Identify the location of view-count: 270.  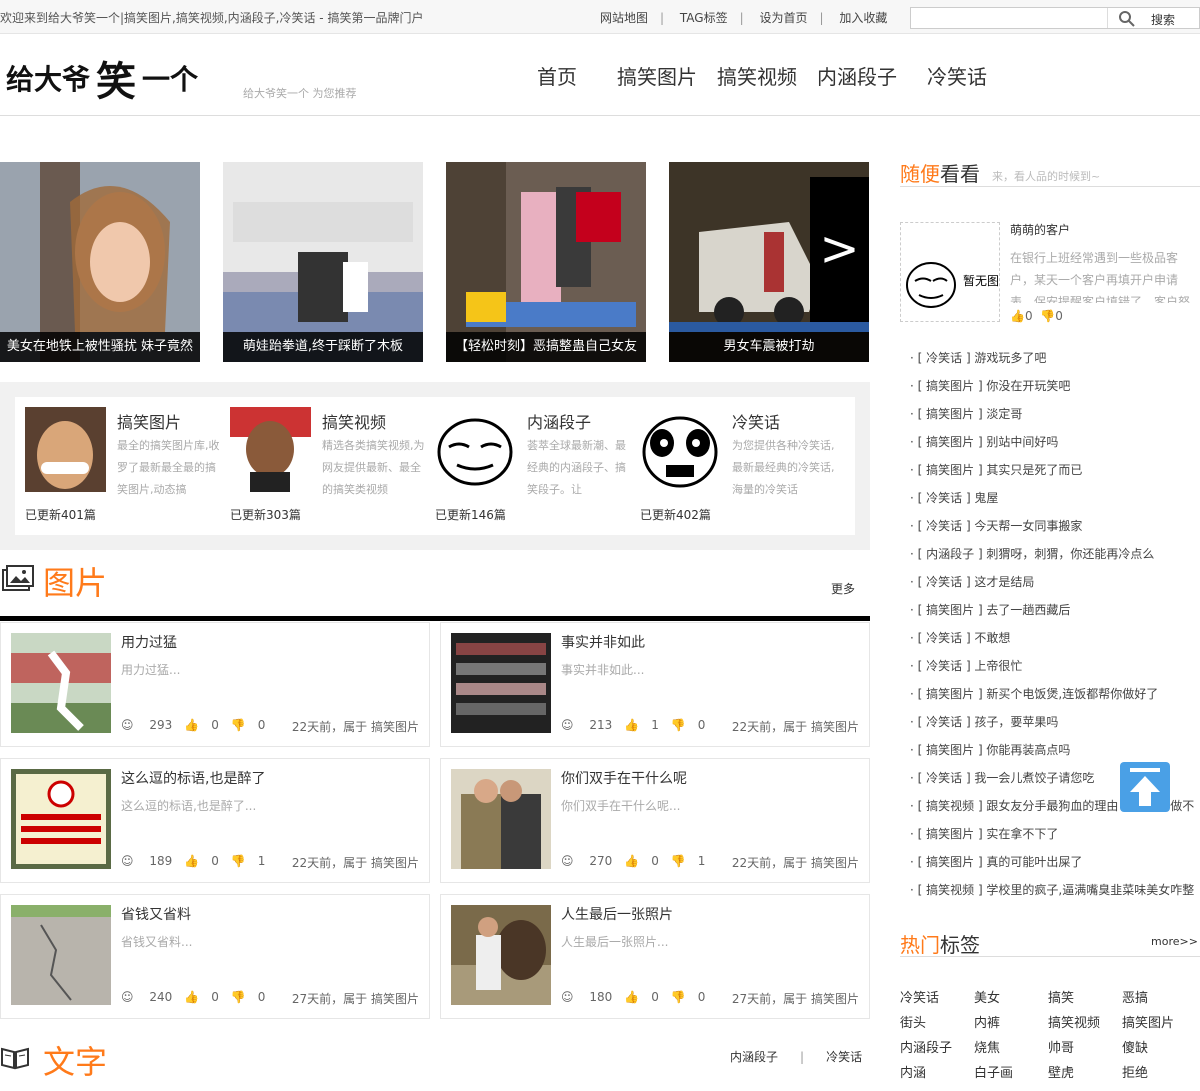
(601, 861).